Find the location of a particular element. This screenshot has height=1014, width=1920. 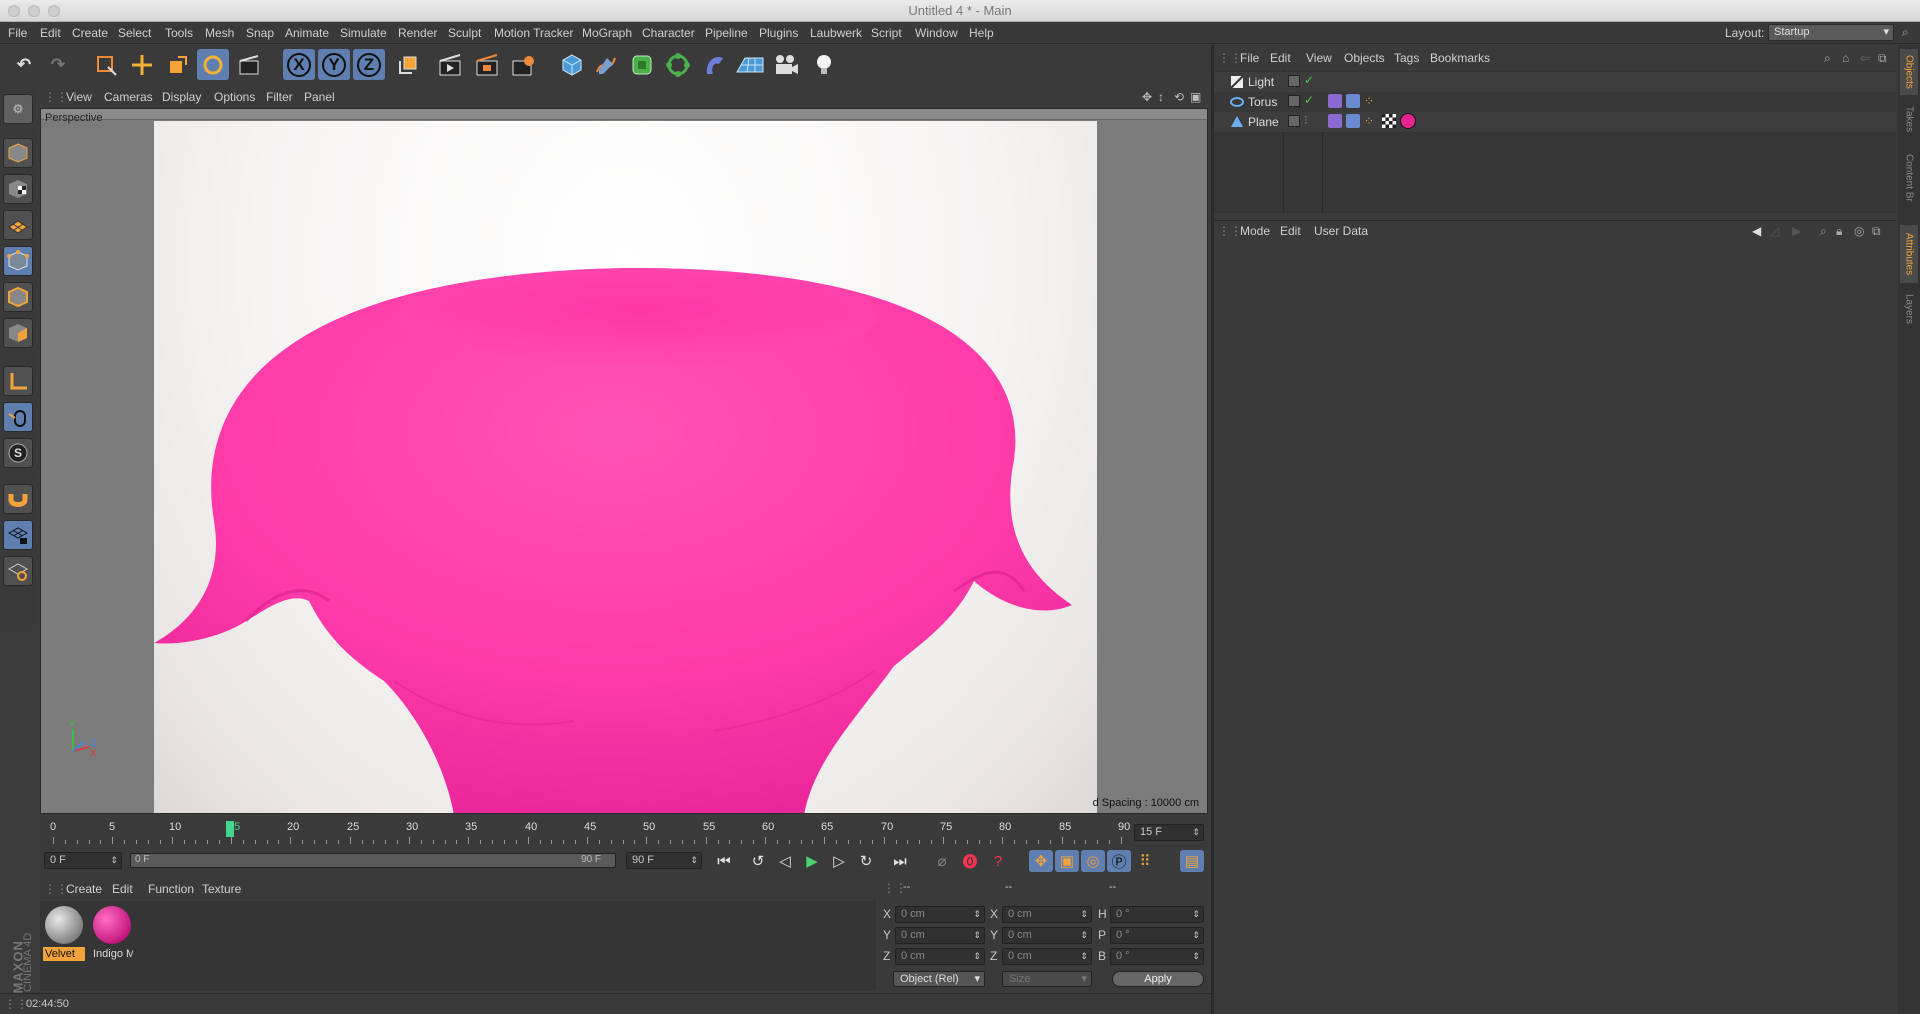

polygons-mode-button is located at coordinates (18, 333).